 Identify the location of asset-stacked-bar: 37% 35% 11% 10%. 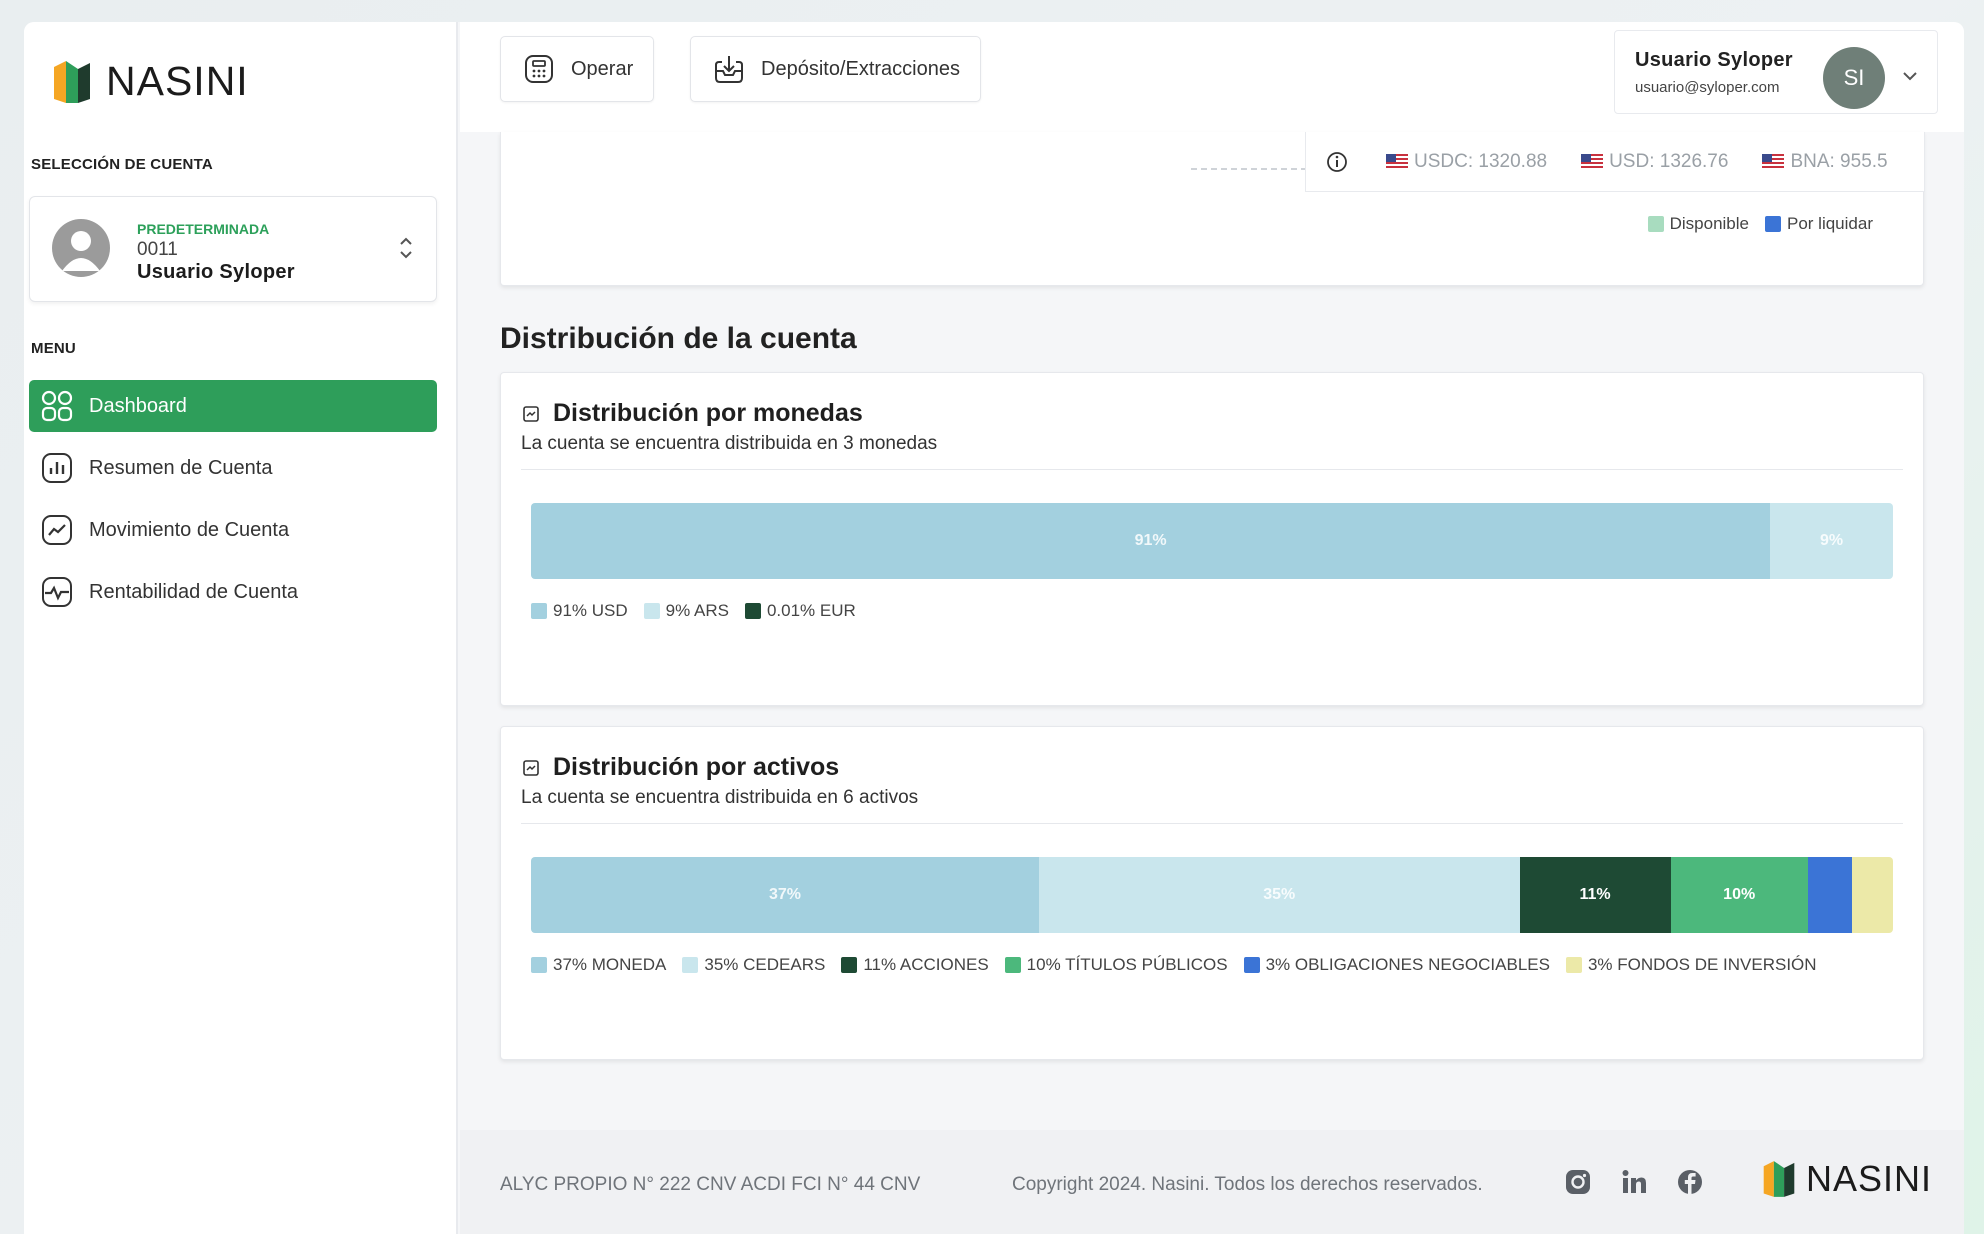
(1212, 895).